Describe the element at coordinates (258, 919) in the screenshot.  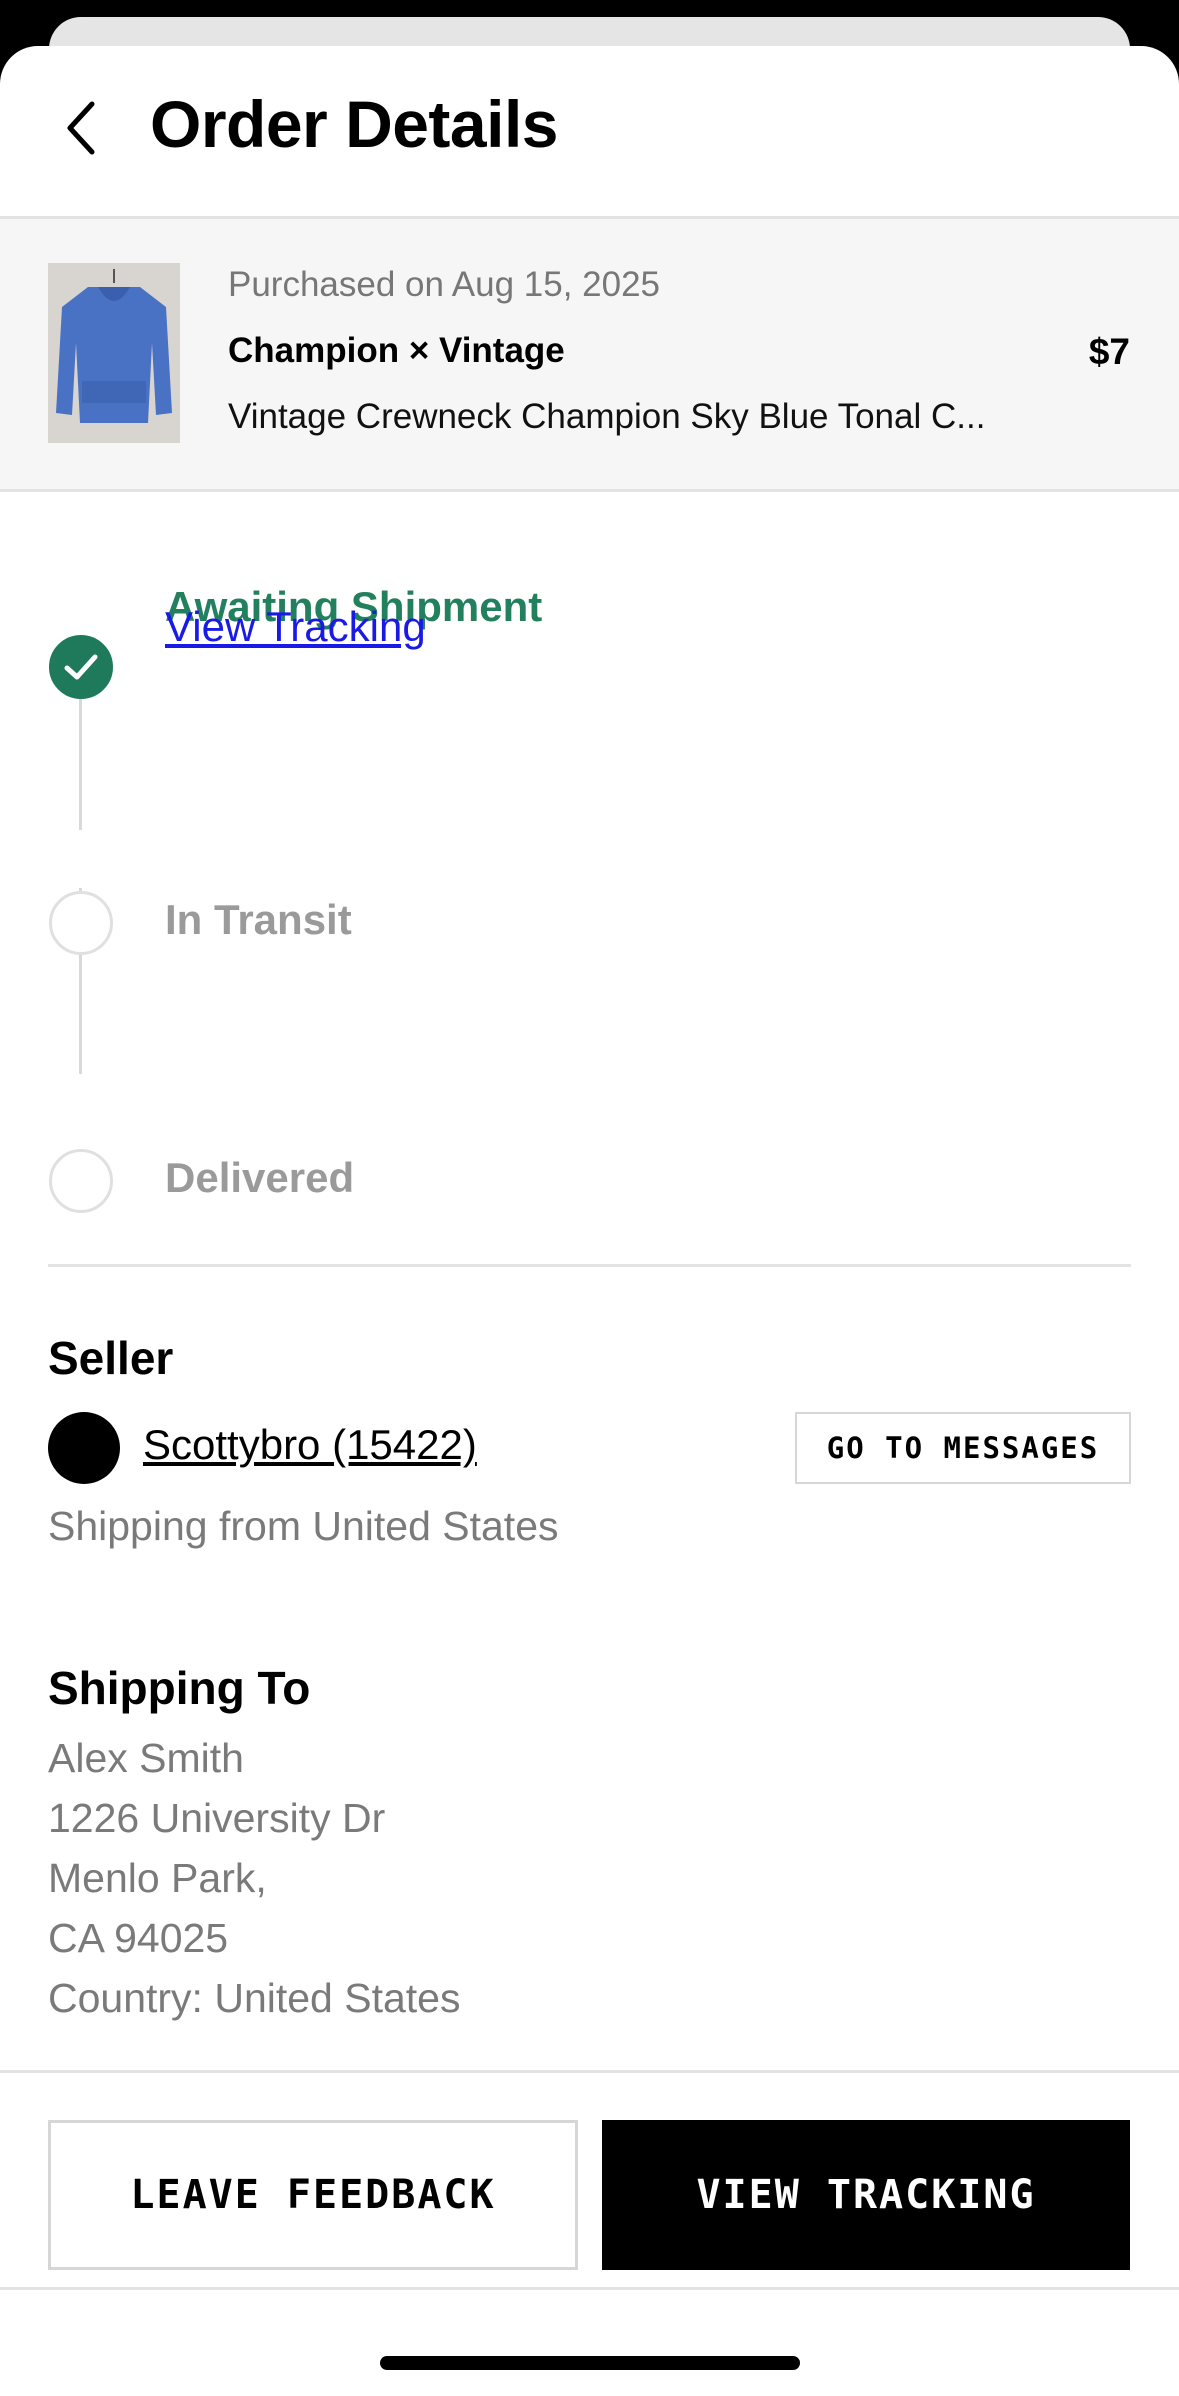
I see `status-step-in-transit: In Transit` at that location.